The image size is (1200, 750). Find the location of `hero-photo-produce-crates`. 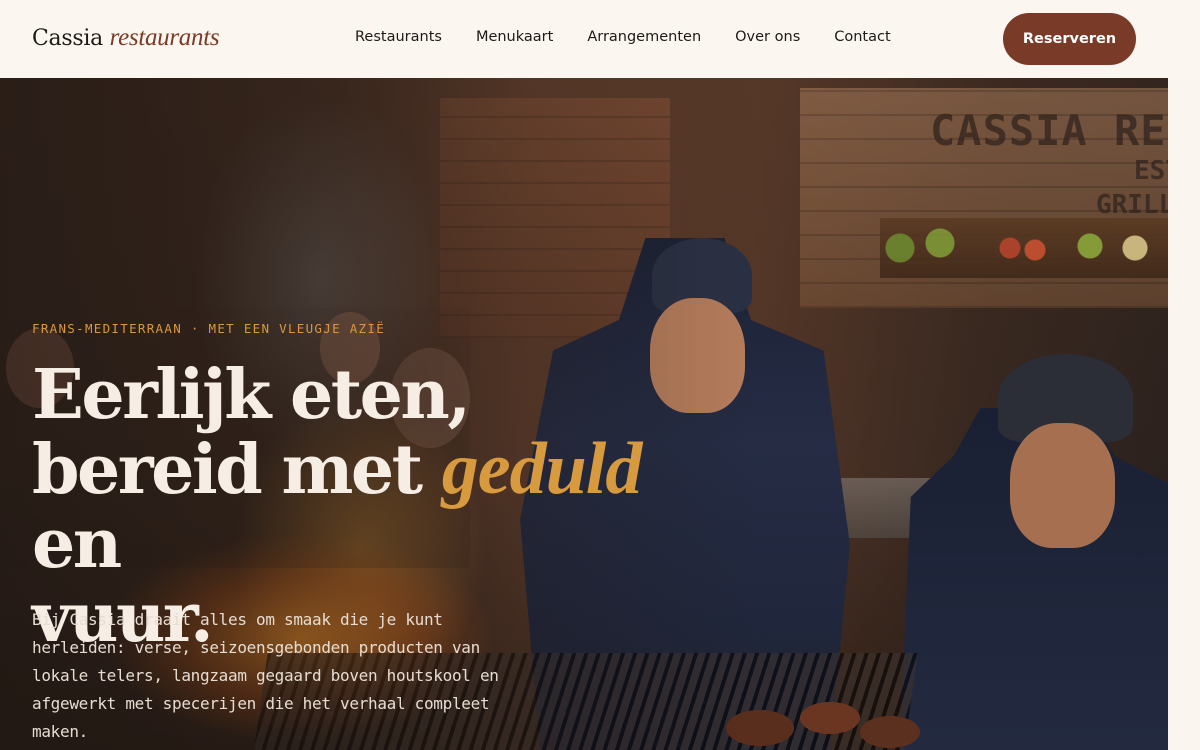

hero-photo-produce-crates is located at coordinates (1024, 248).